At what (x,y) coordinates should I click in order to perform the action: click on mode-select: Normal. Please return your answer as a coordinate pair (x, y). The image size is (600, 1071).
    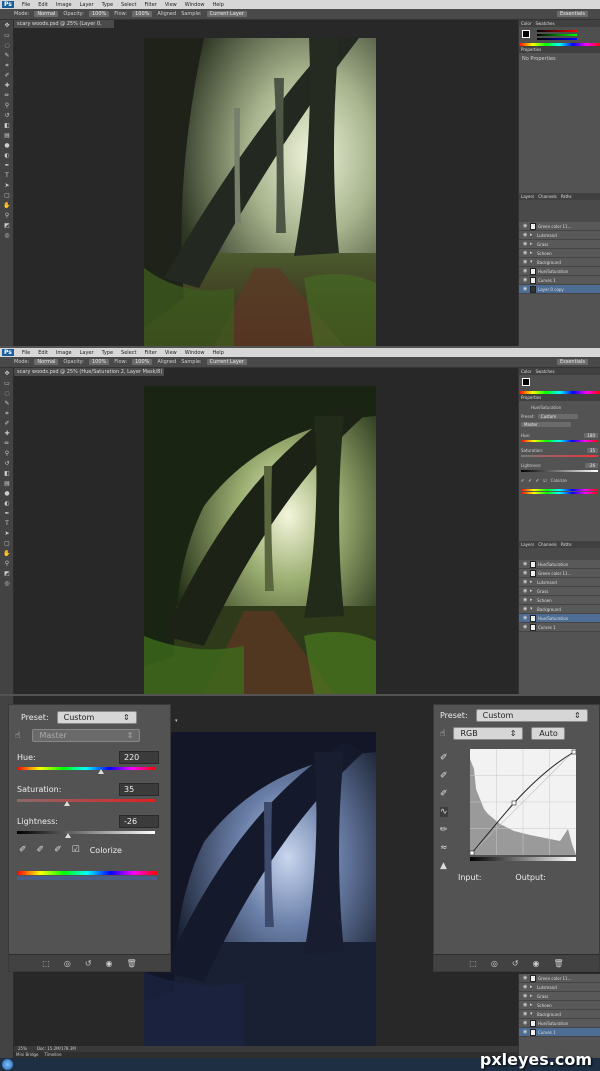
    Looking at the image, I should click on (46, 14).